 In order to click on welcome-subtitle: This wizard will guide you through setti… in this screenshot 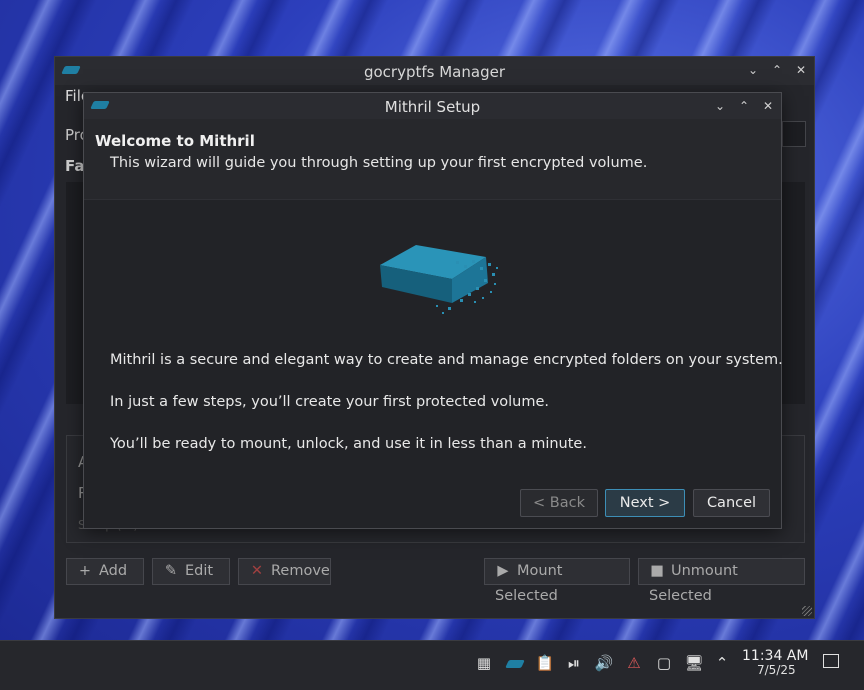, I will do `click(379, 163)`.